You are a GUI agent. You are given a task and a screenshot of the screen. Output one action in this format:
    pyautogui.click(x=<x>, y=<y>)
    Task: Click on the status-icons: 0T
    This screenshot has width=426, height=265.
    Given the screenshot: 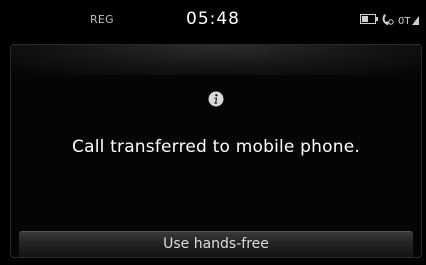 What is the action you would take?
    pyautogui.click(x=390, y=19)
    